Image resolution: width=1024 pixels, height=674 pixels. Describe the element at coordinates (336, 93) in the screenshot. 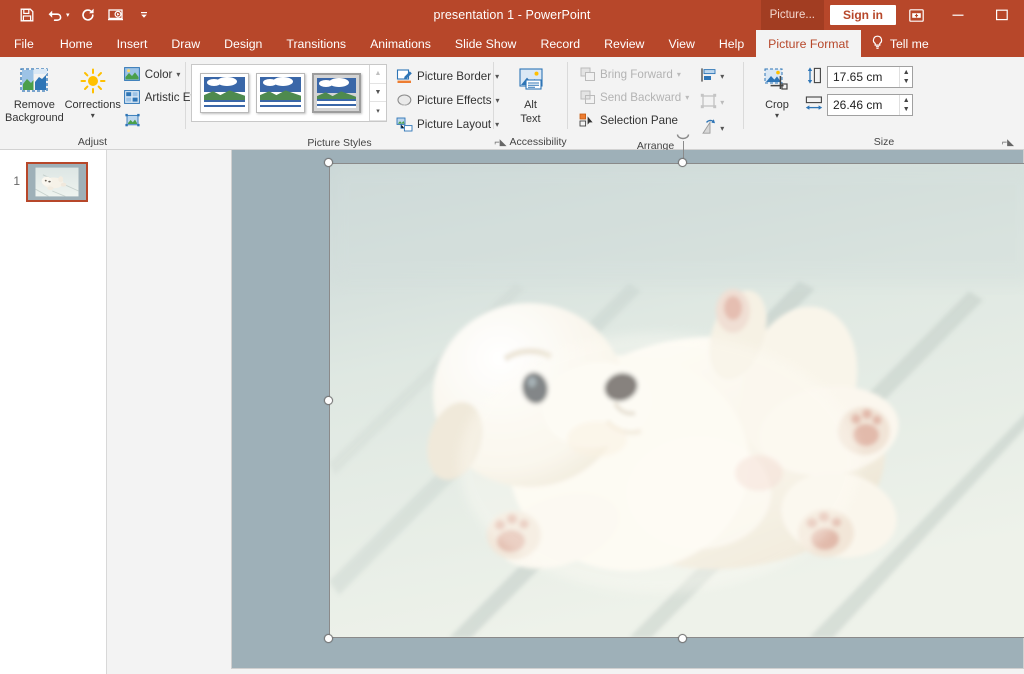

I see `picture-style-metal-frame` at that location.